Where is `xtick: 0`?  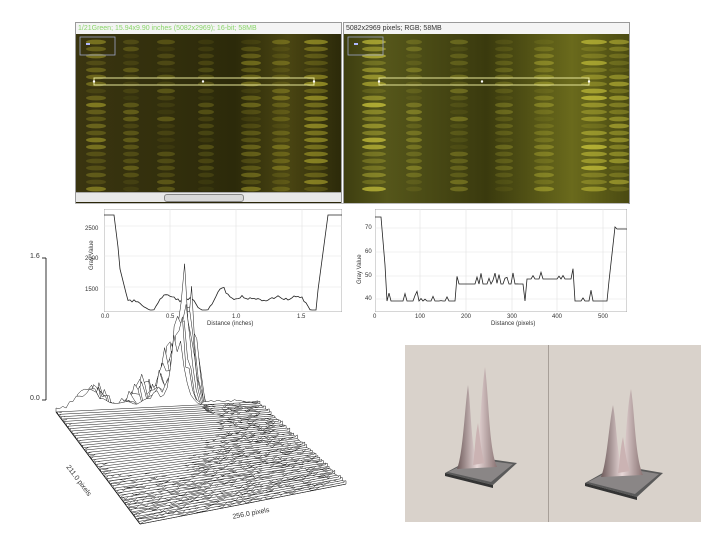
xtick: 0 is located at coordinates (375, 317).